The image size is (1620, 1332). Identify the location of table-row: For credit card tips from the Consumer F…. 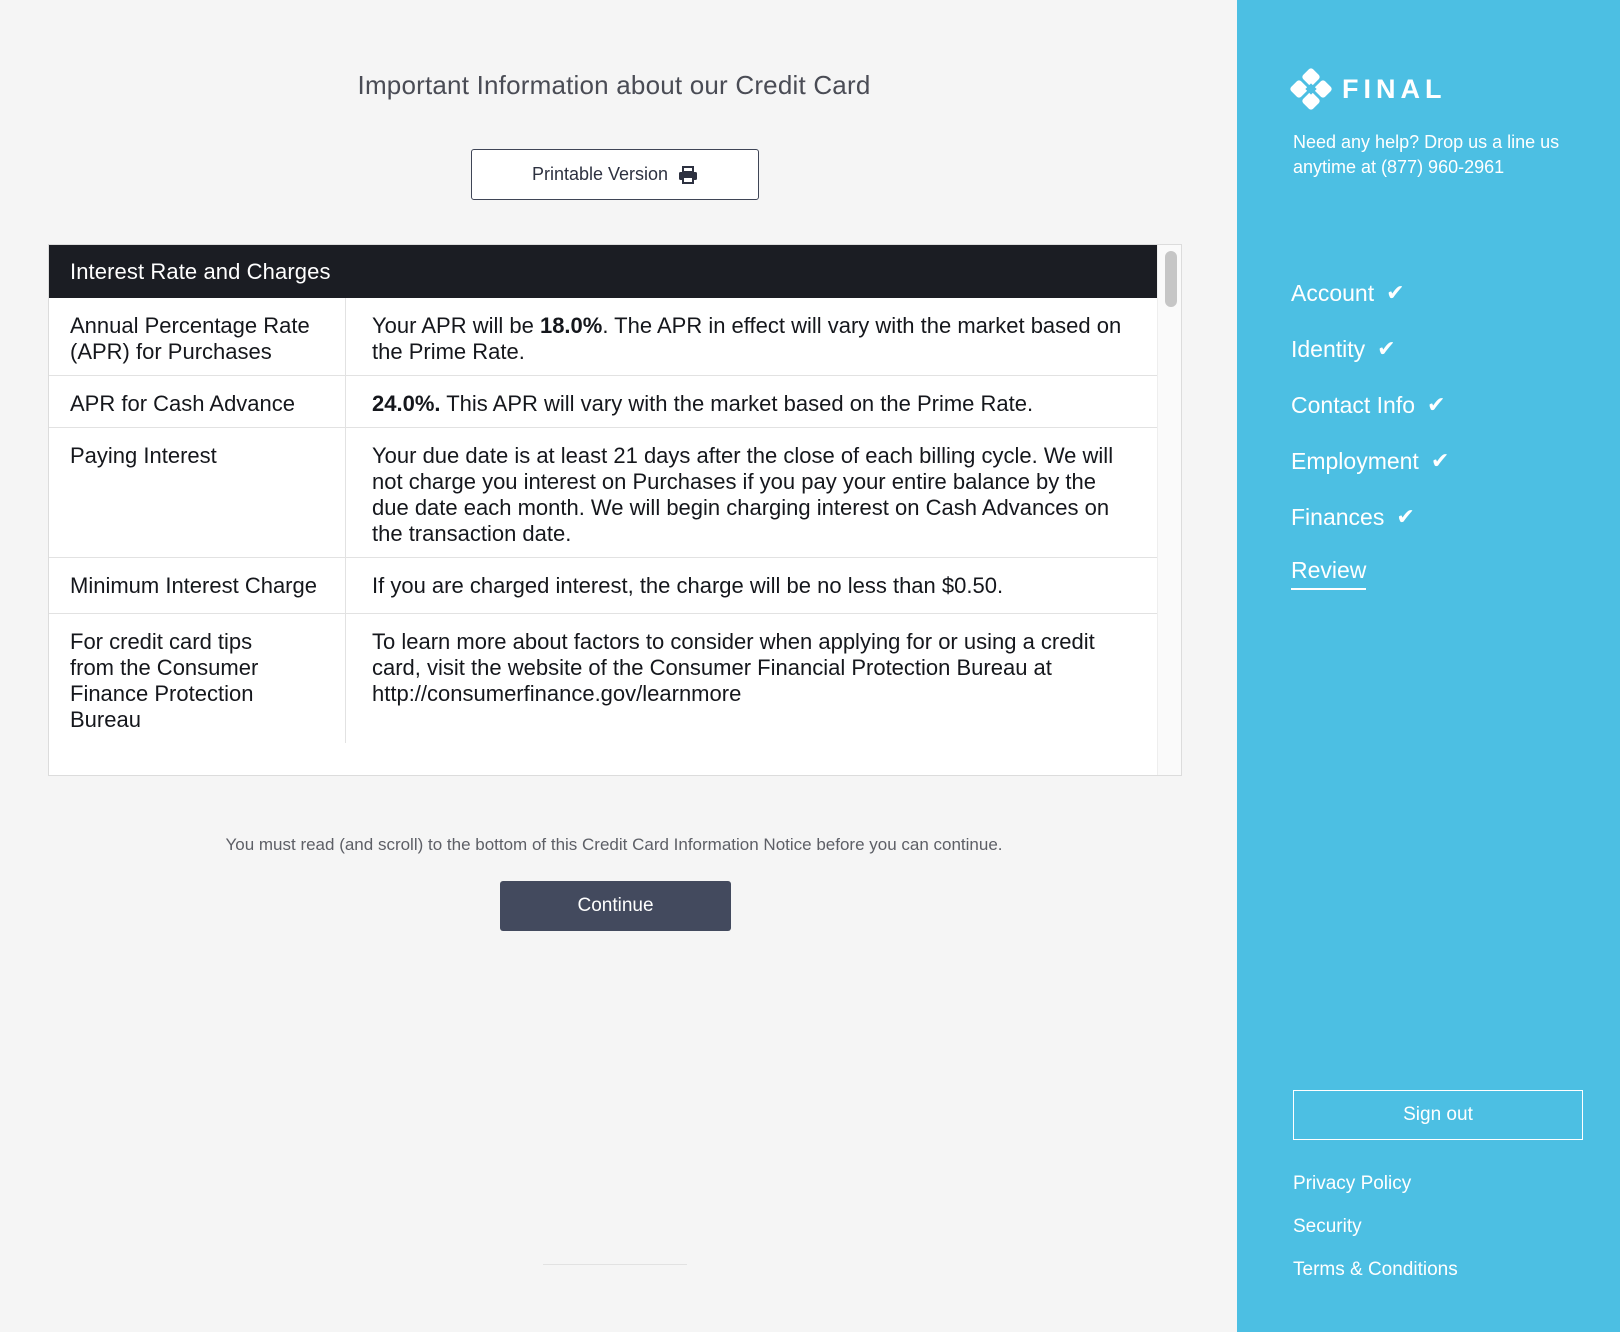
(604, 678).